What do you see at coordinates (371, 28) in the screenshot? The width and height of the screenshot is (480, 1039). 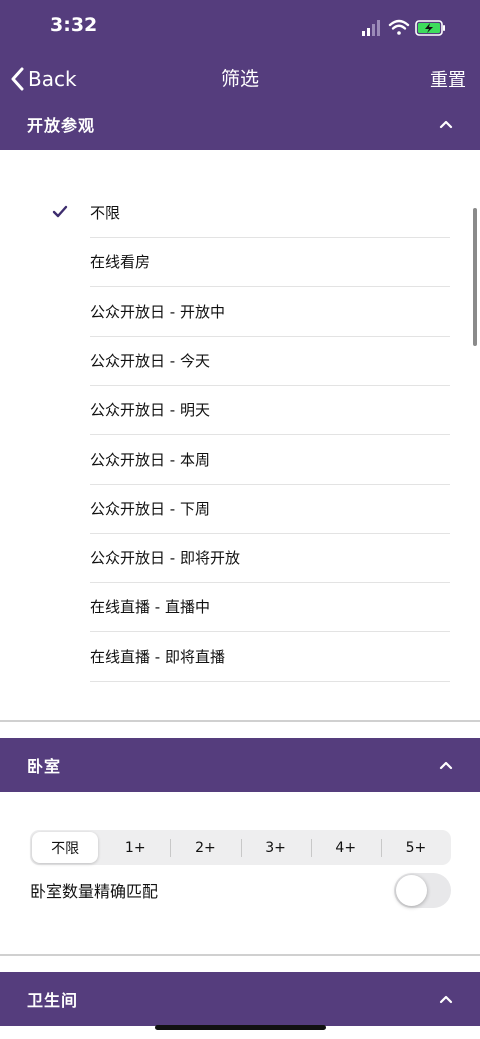 I see `signal-icon` at bounding box center [371, 28].